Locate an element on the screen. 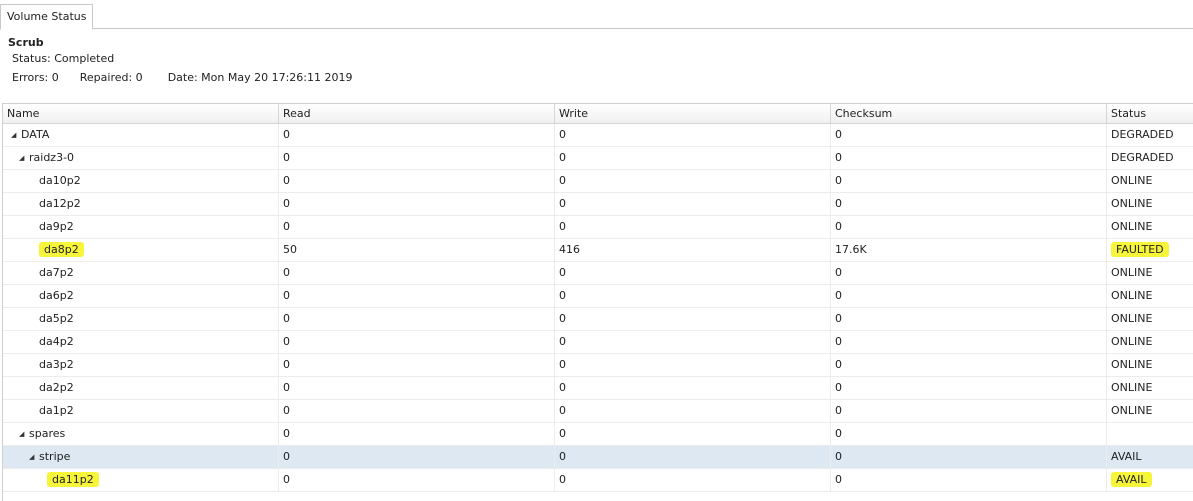  table-row: da3p2 0 0 0 ONLINE is located at coordinates (598, 365).